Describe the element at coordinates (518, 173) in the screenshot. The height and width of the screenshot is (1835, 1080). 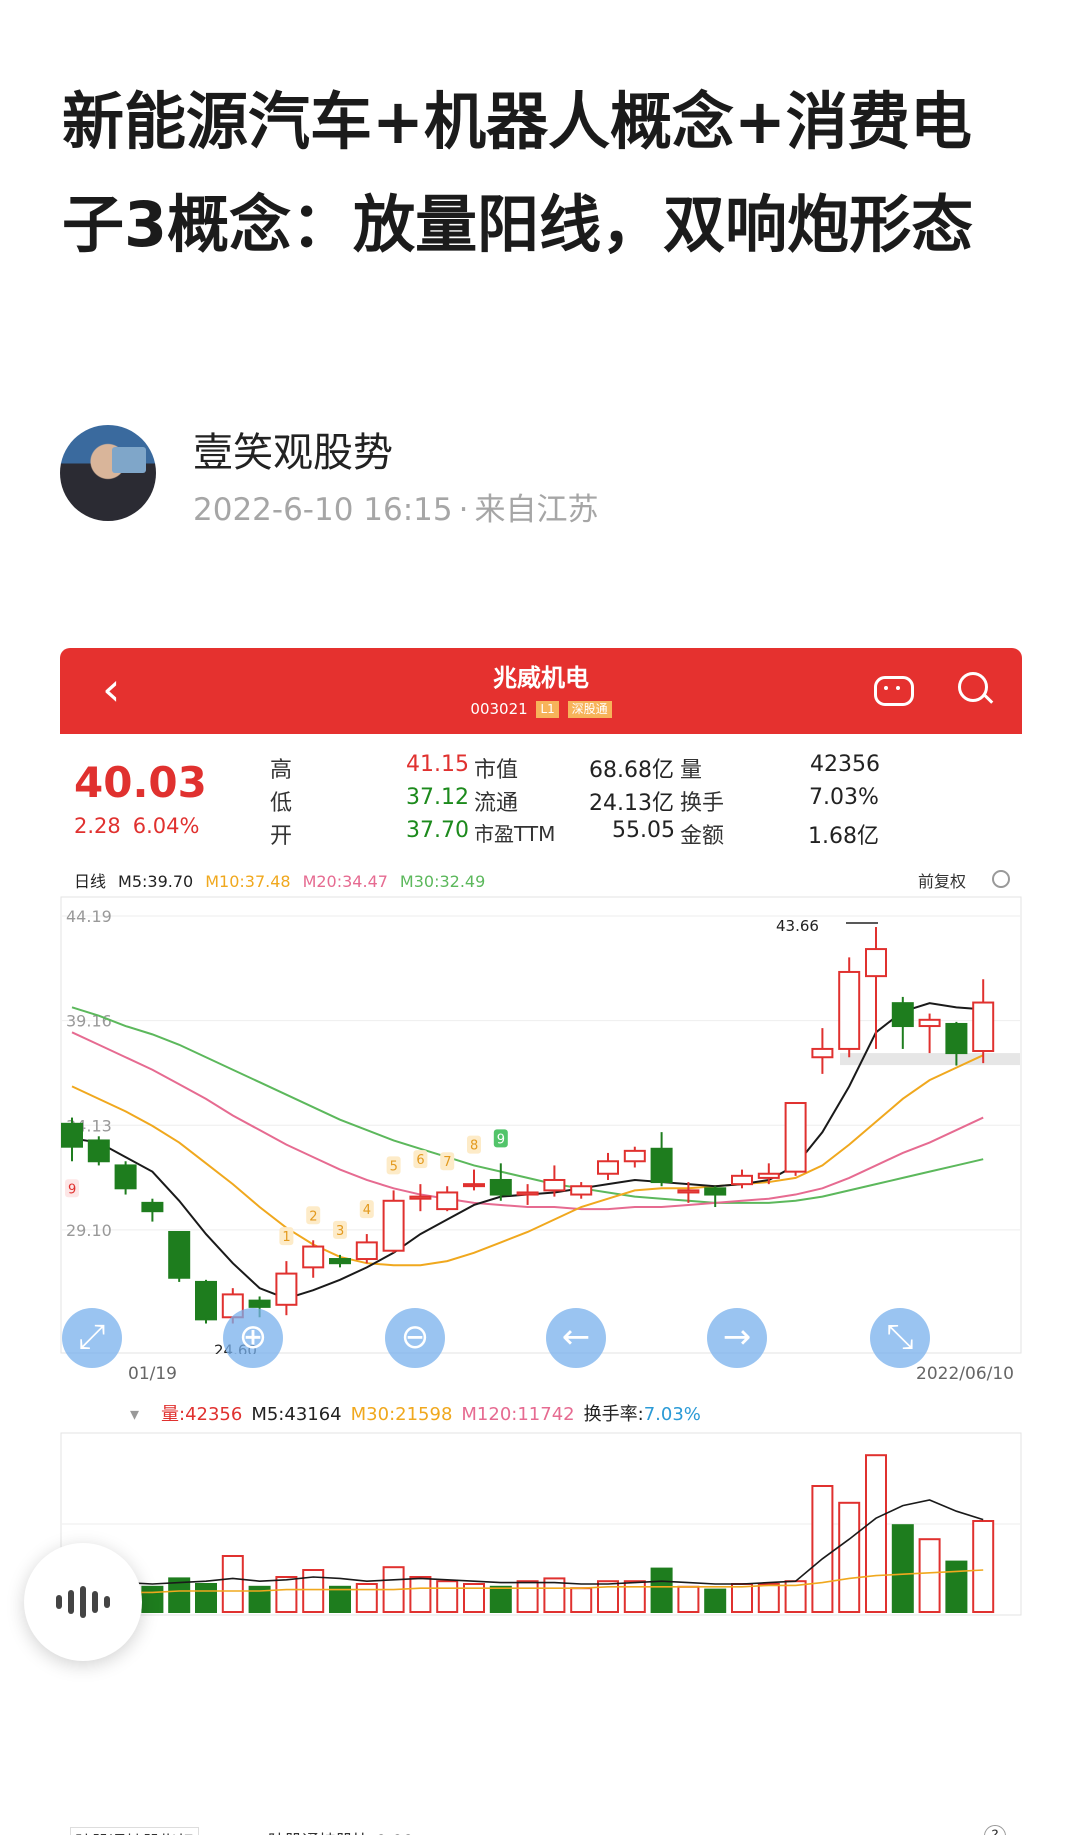
I see `article-title: 新能源汽车+机器人概念+消费电子3概念：放量阳线，双响炮形态` at that location.